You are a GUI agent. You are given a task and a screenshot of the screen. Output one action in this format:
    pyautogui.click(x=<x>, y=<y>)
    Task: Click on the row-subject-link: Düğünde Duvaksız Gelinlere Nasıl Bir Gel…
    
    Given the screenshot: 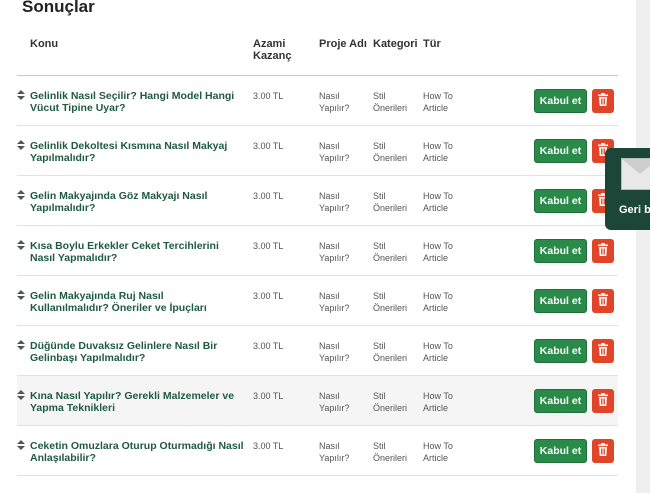 What is the action you would take?
    pyautogui.click(x=137, y=352)
    